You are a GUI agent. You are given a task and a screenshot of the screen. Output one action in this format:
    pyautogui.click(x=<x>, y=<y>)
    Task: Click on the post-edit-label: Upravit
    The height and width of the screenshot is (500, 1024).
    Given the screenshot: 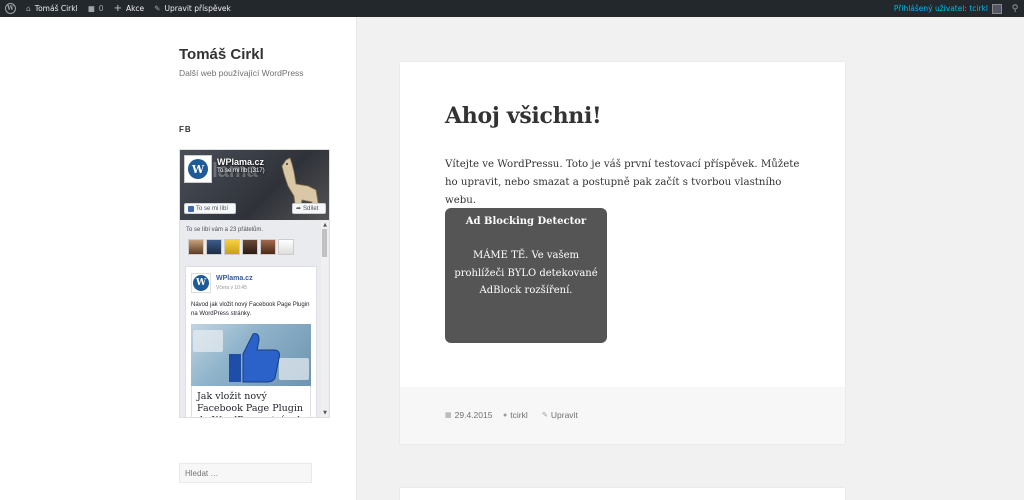 What is the action you would take?
    pyautogui.click(x=564, y=415)
    